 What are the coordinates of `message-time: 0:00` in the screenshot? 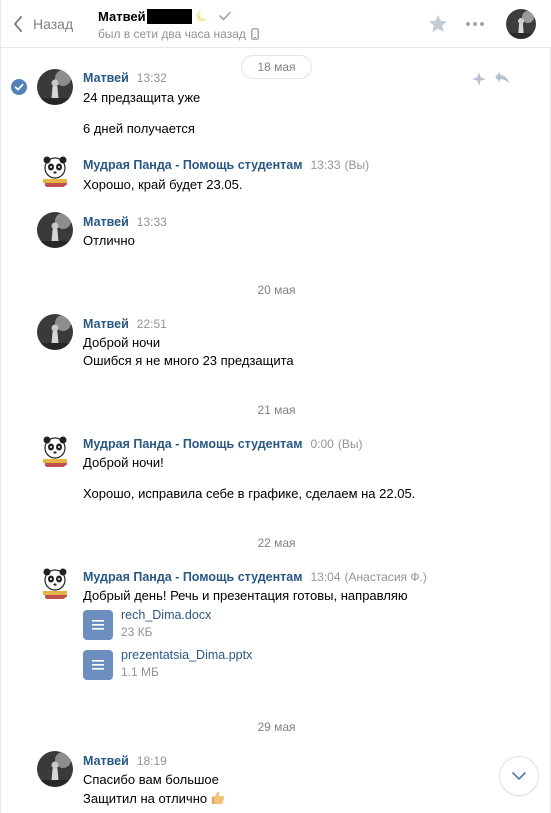 It's located at (321, 444).